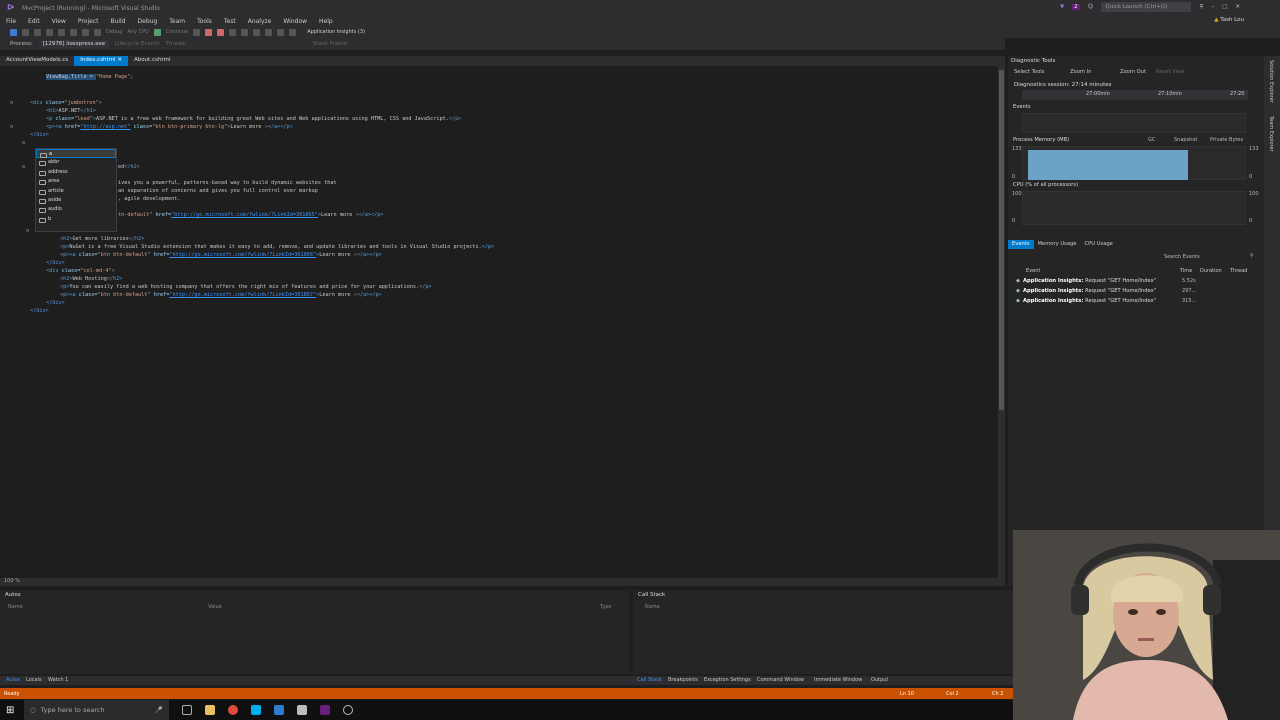 Image resolution: width=1280 pixels, height=720 pixels. Describe the element at coordinates (76, 209) in the screenshot. I see `intellisense-item: audio` at that location.